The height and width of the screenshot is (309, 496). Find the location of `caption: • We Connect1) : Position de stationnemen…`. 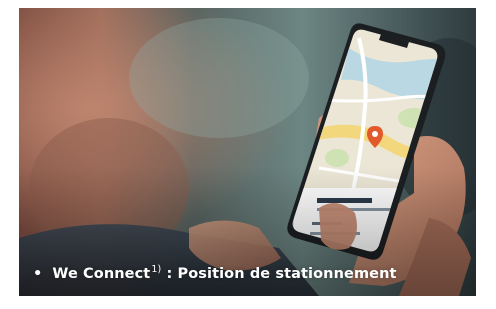

caption: • We Connect1) : Position de stationnemen… is located at coordinates (215, 273).